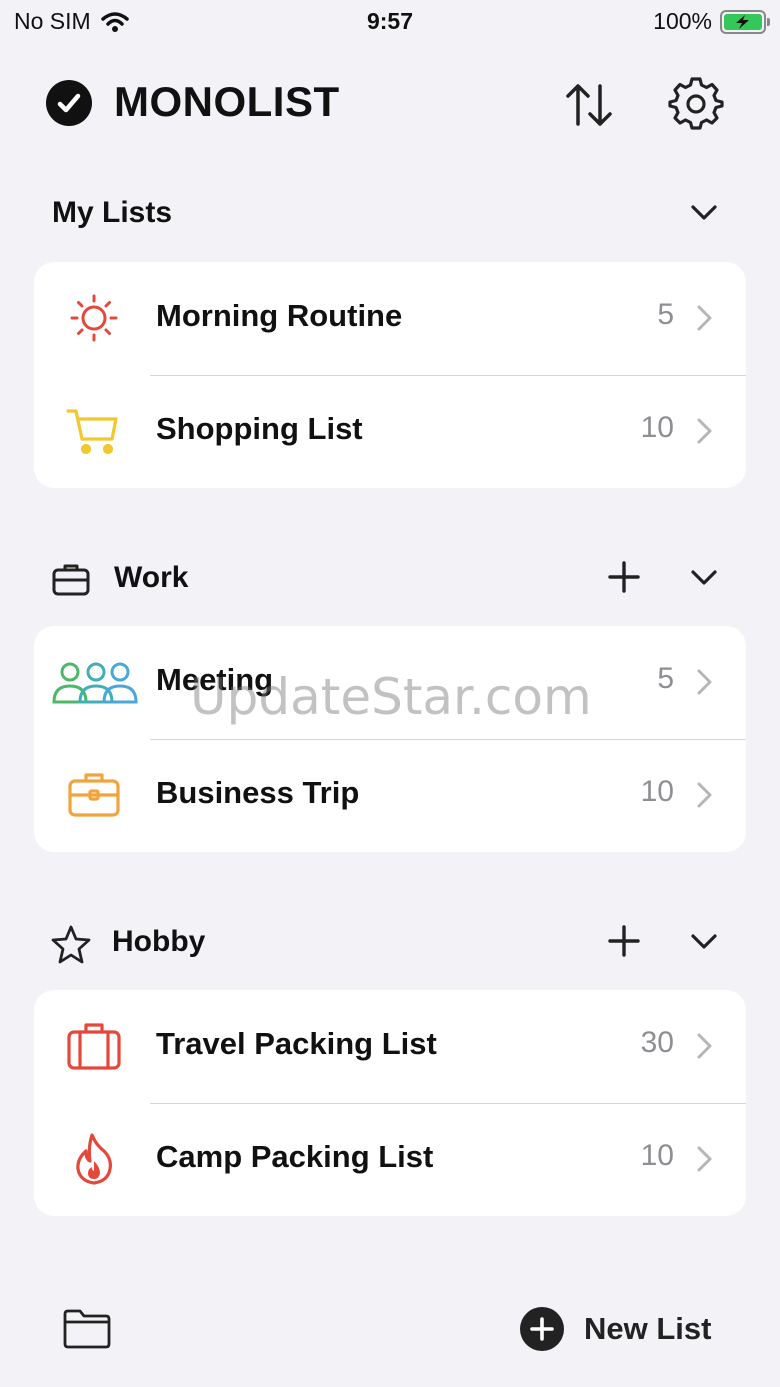 Image resolution: width=780 pixels, height=1387 pixels. Describe the element at coordinates (390, 682) in the screenshot. I see `list-item-meeting: Meeting 5` at that location.